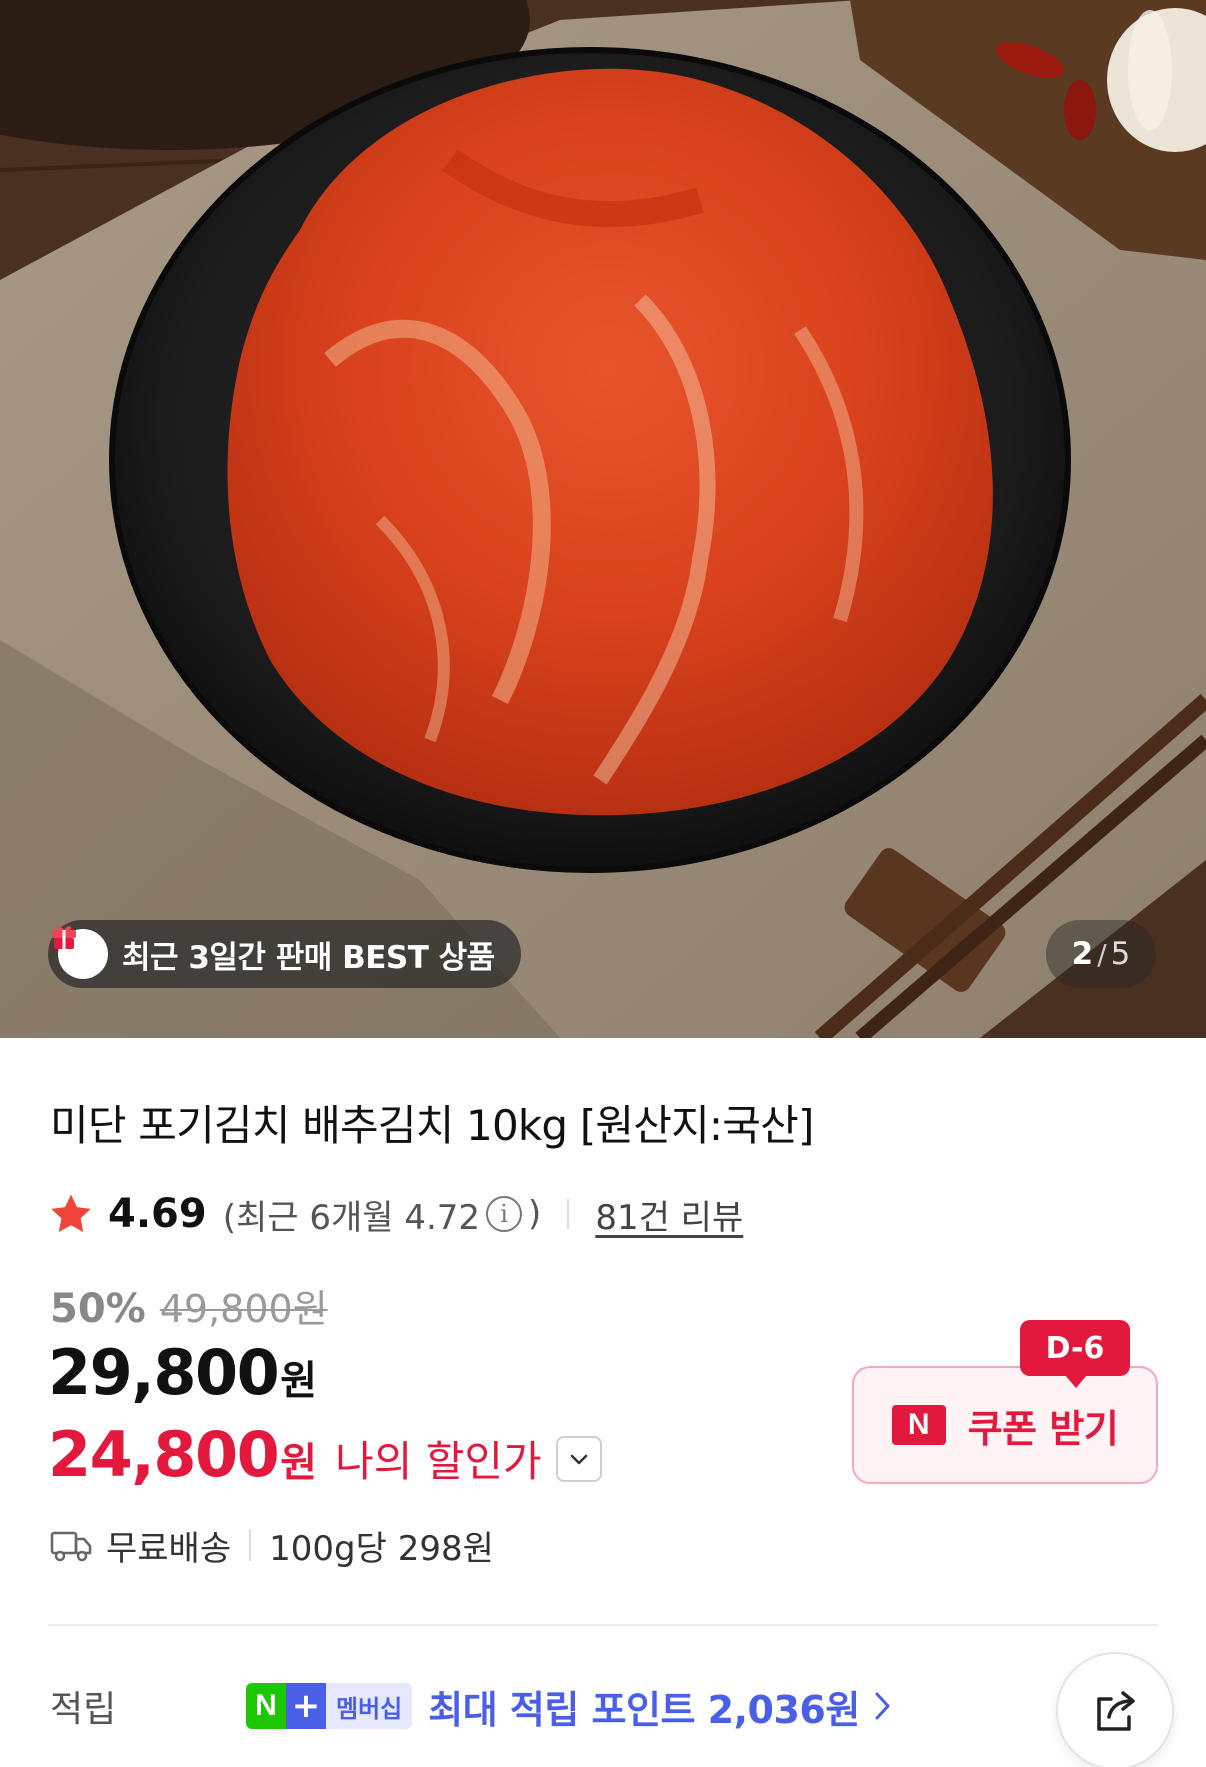 The image size is (1206, 1767). What do you see at coordinates (1075, 1354) in the screenshot?
I see `coupon-dday-badge: D-6` at bounding box center [1075, 1354].